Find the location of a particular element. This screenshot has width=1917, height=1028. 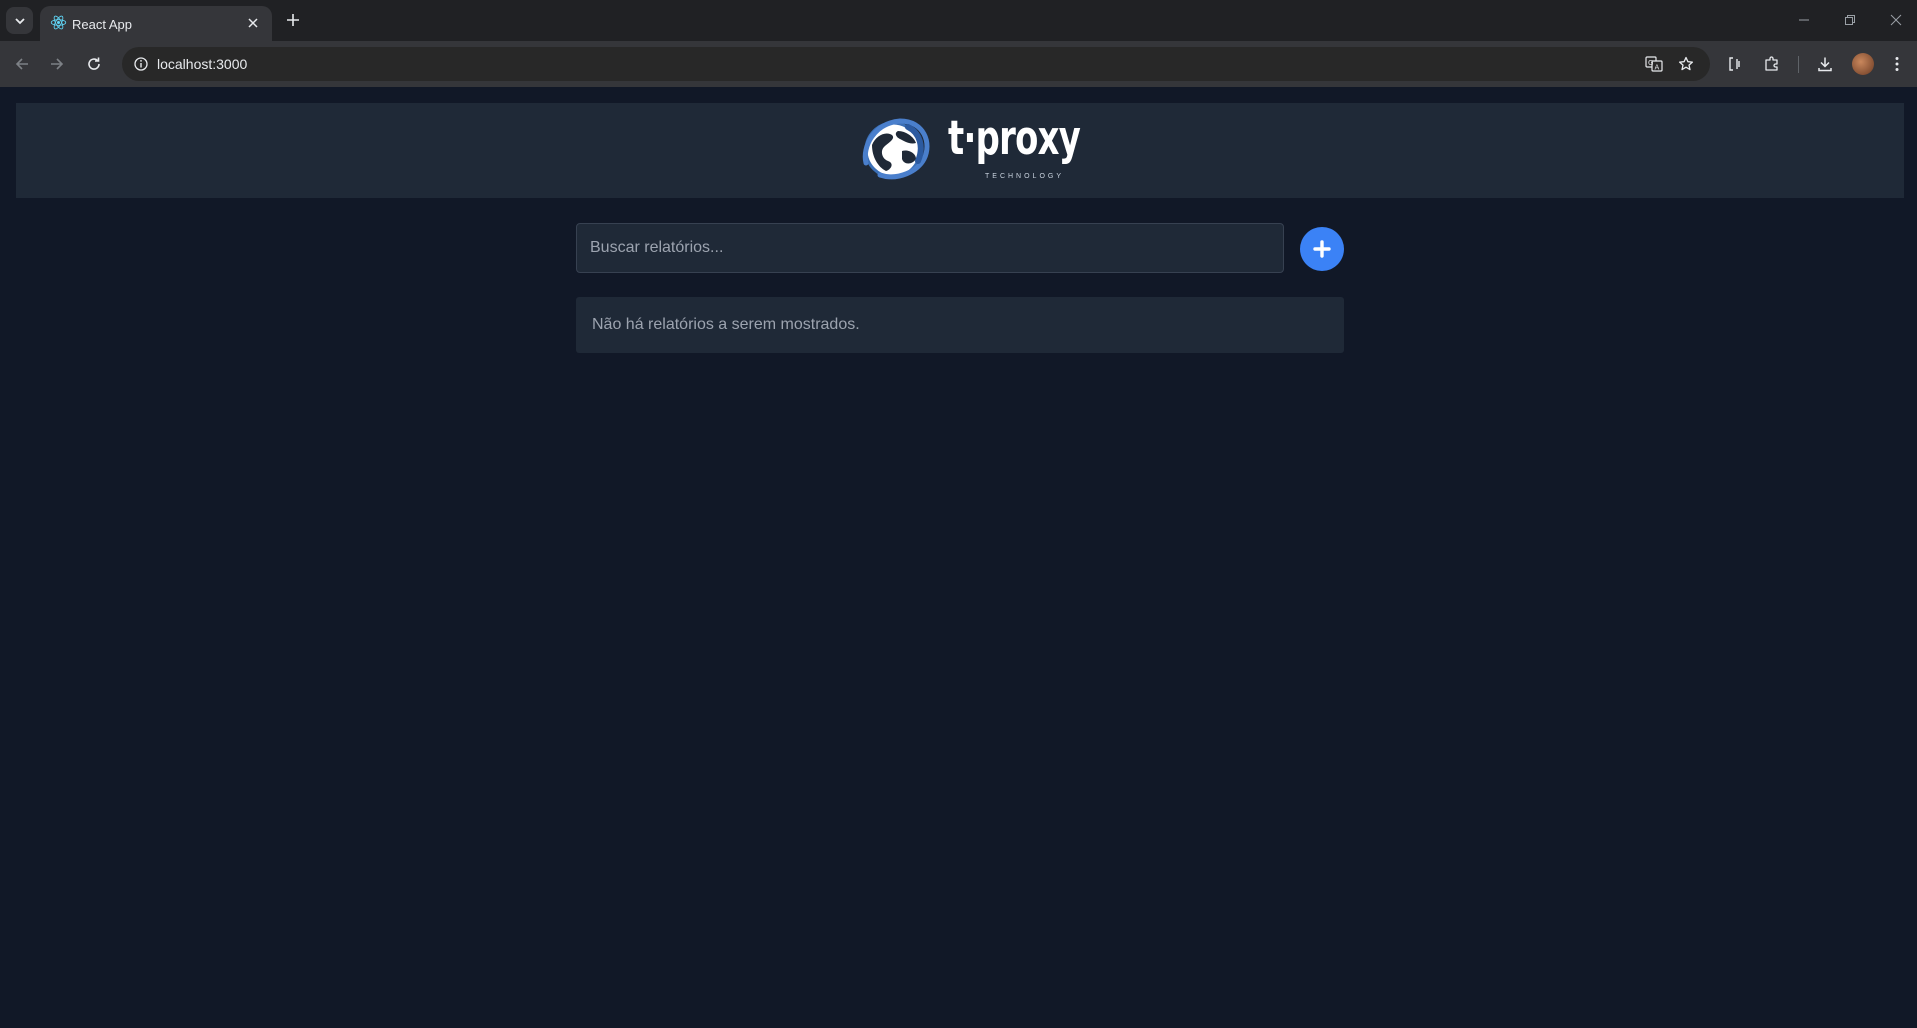

site-info-icon is located at coordinates (141, 64).